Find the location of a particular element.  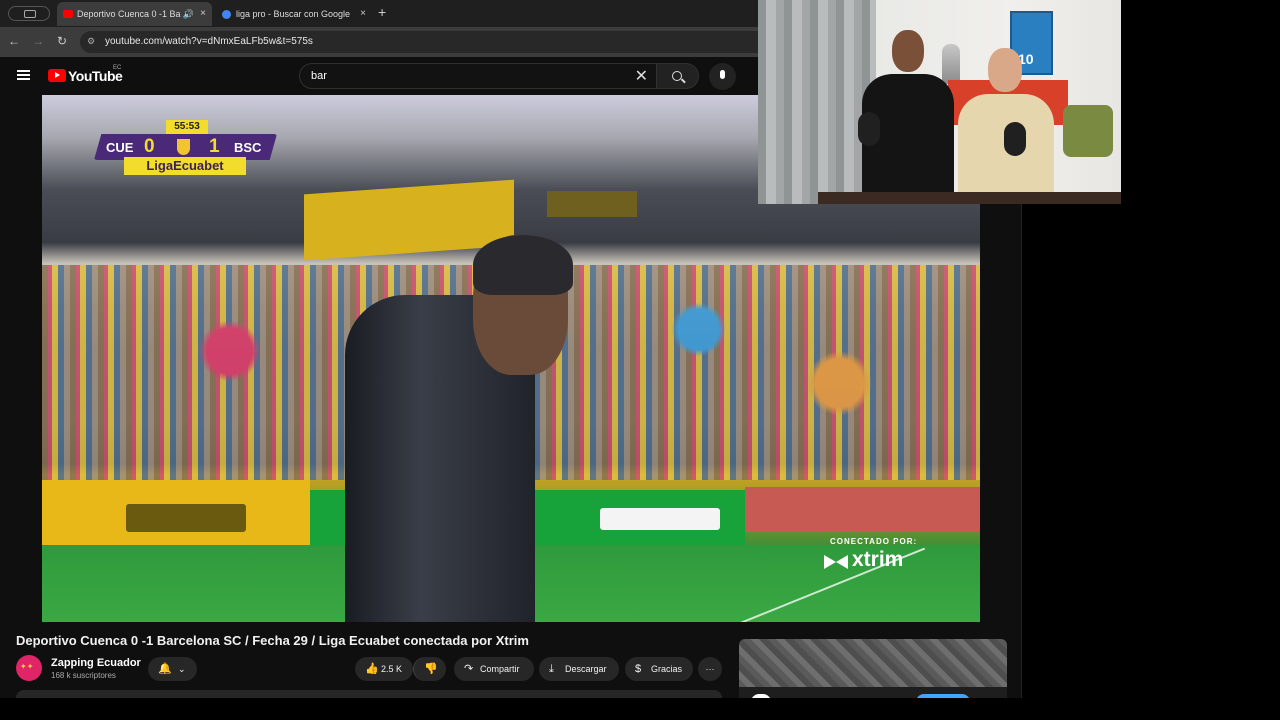

tab-overview-icon is located at coordinates (30, 14).